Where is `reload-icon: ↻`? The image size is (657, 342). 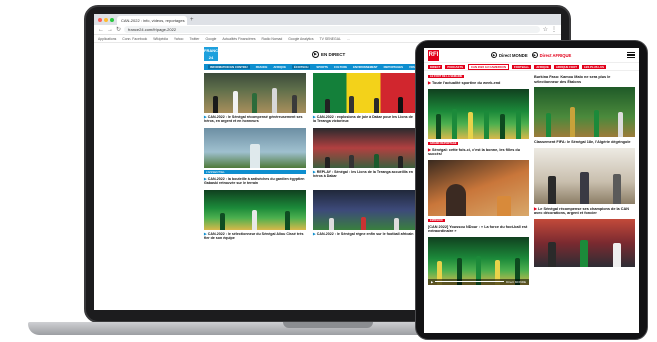 reload-icon: ↻ is located at coordinates (118, 30).